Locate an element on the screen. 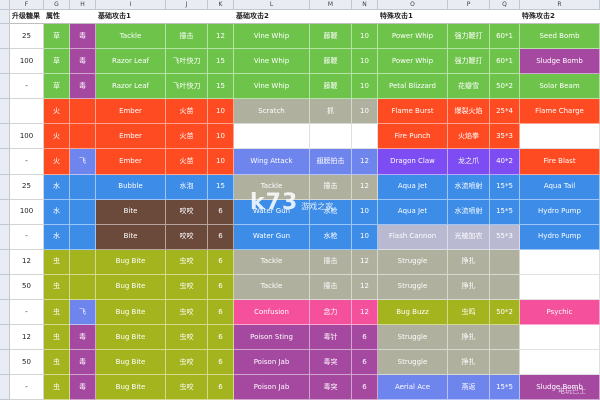 The height and width of the screenshot is (400, 600). column-header-k: K is located at coordinates (221, 5).